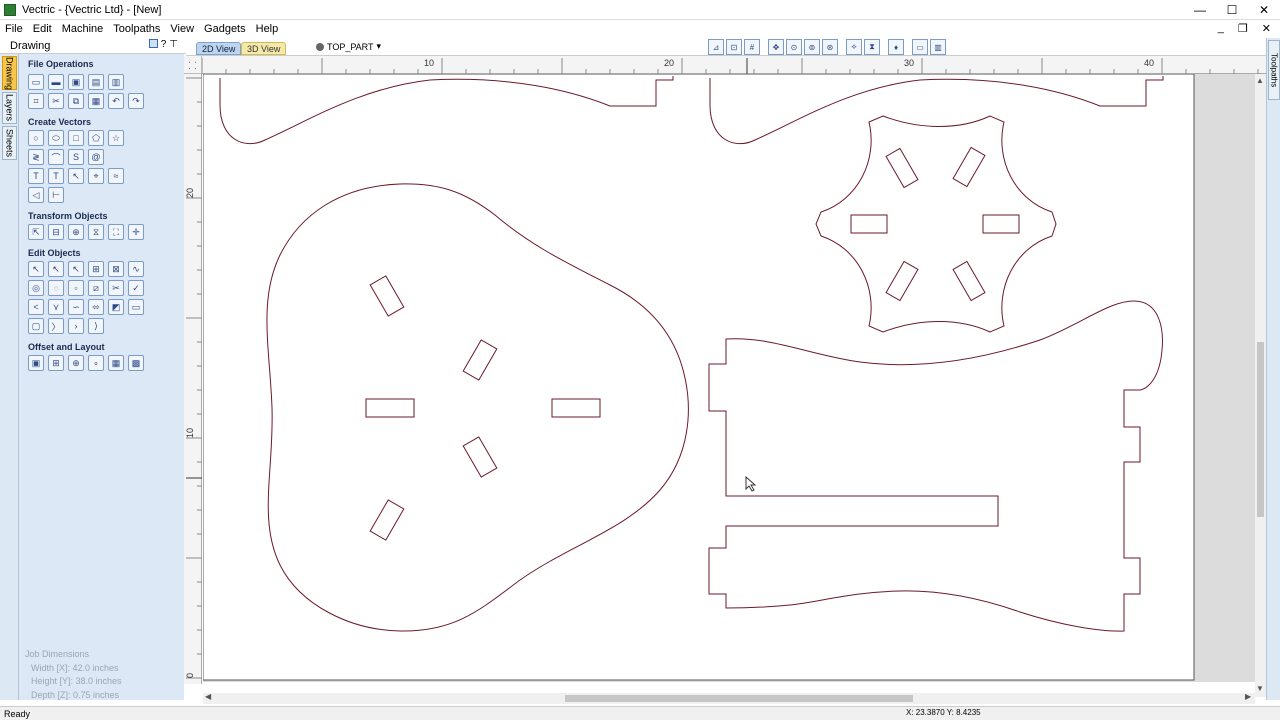  Describe the element at coordinates (36, 176) in the screenshot. I see `text-icon: T` at that location.